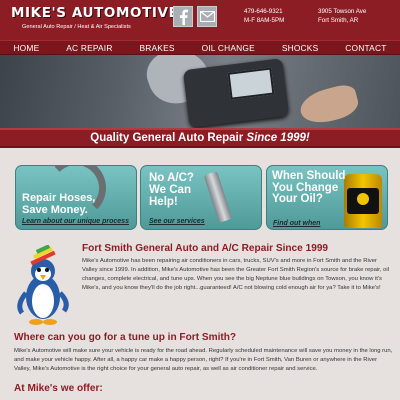  Describe the element at coordinates (55, 210) in the screenshot. I see `promo-line: Save Money.` at that location.